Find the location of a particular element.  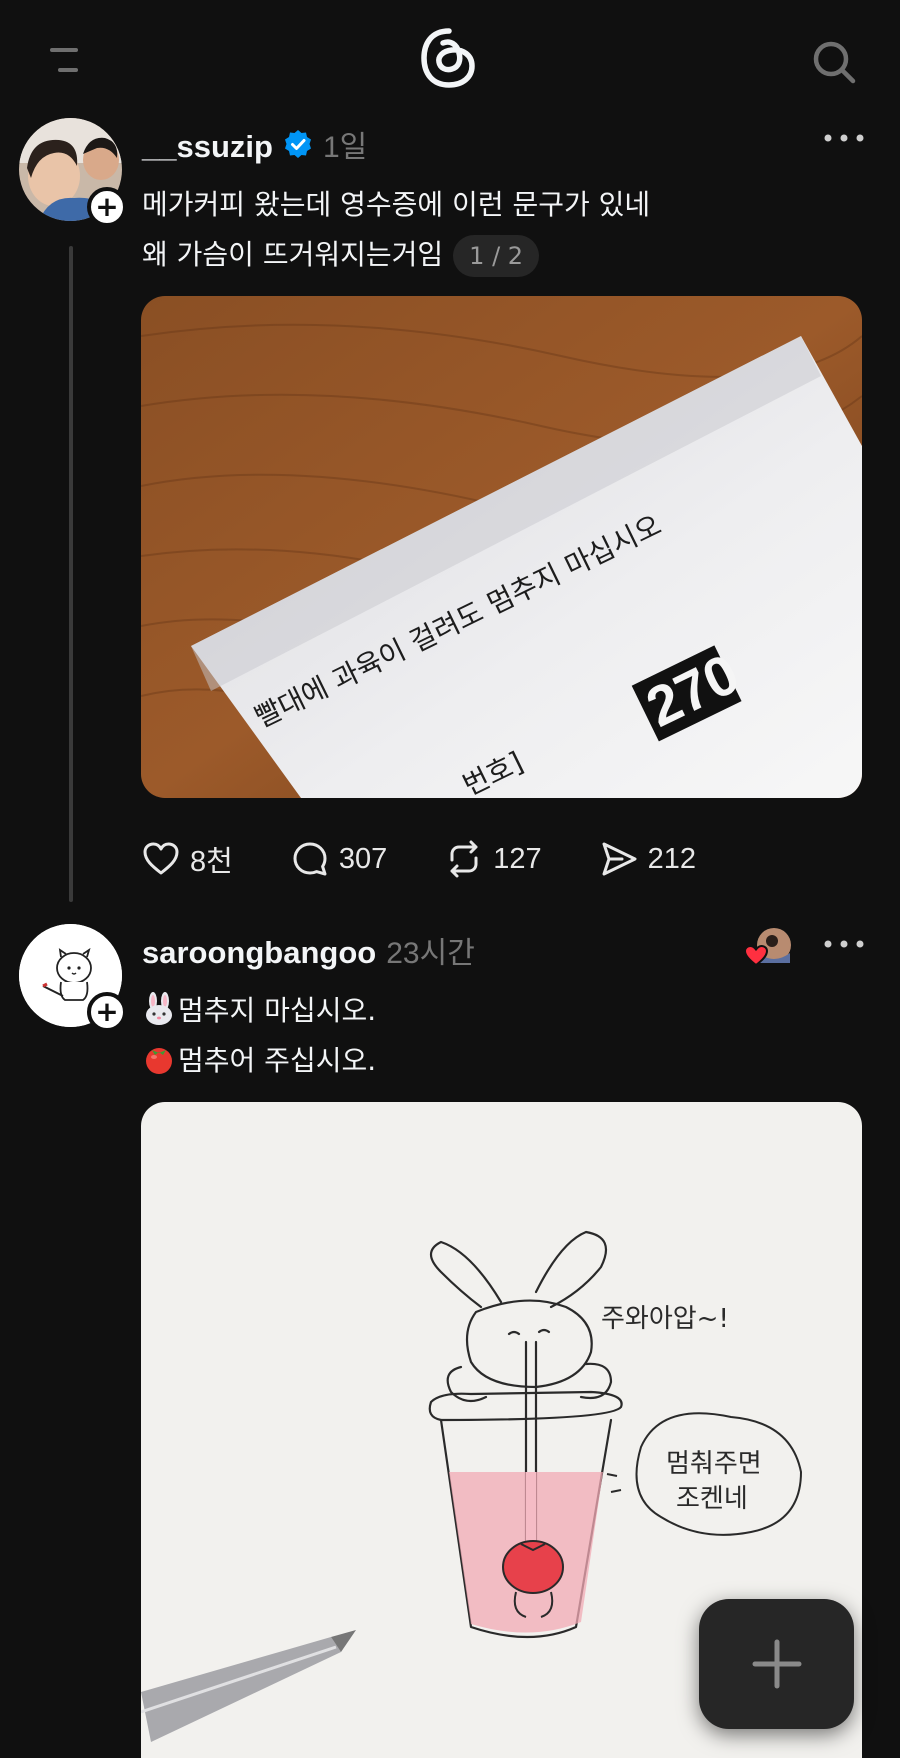

plus-icon is located at coordinates (776, 1664).